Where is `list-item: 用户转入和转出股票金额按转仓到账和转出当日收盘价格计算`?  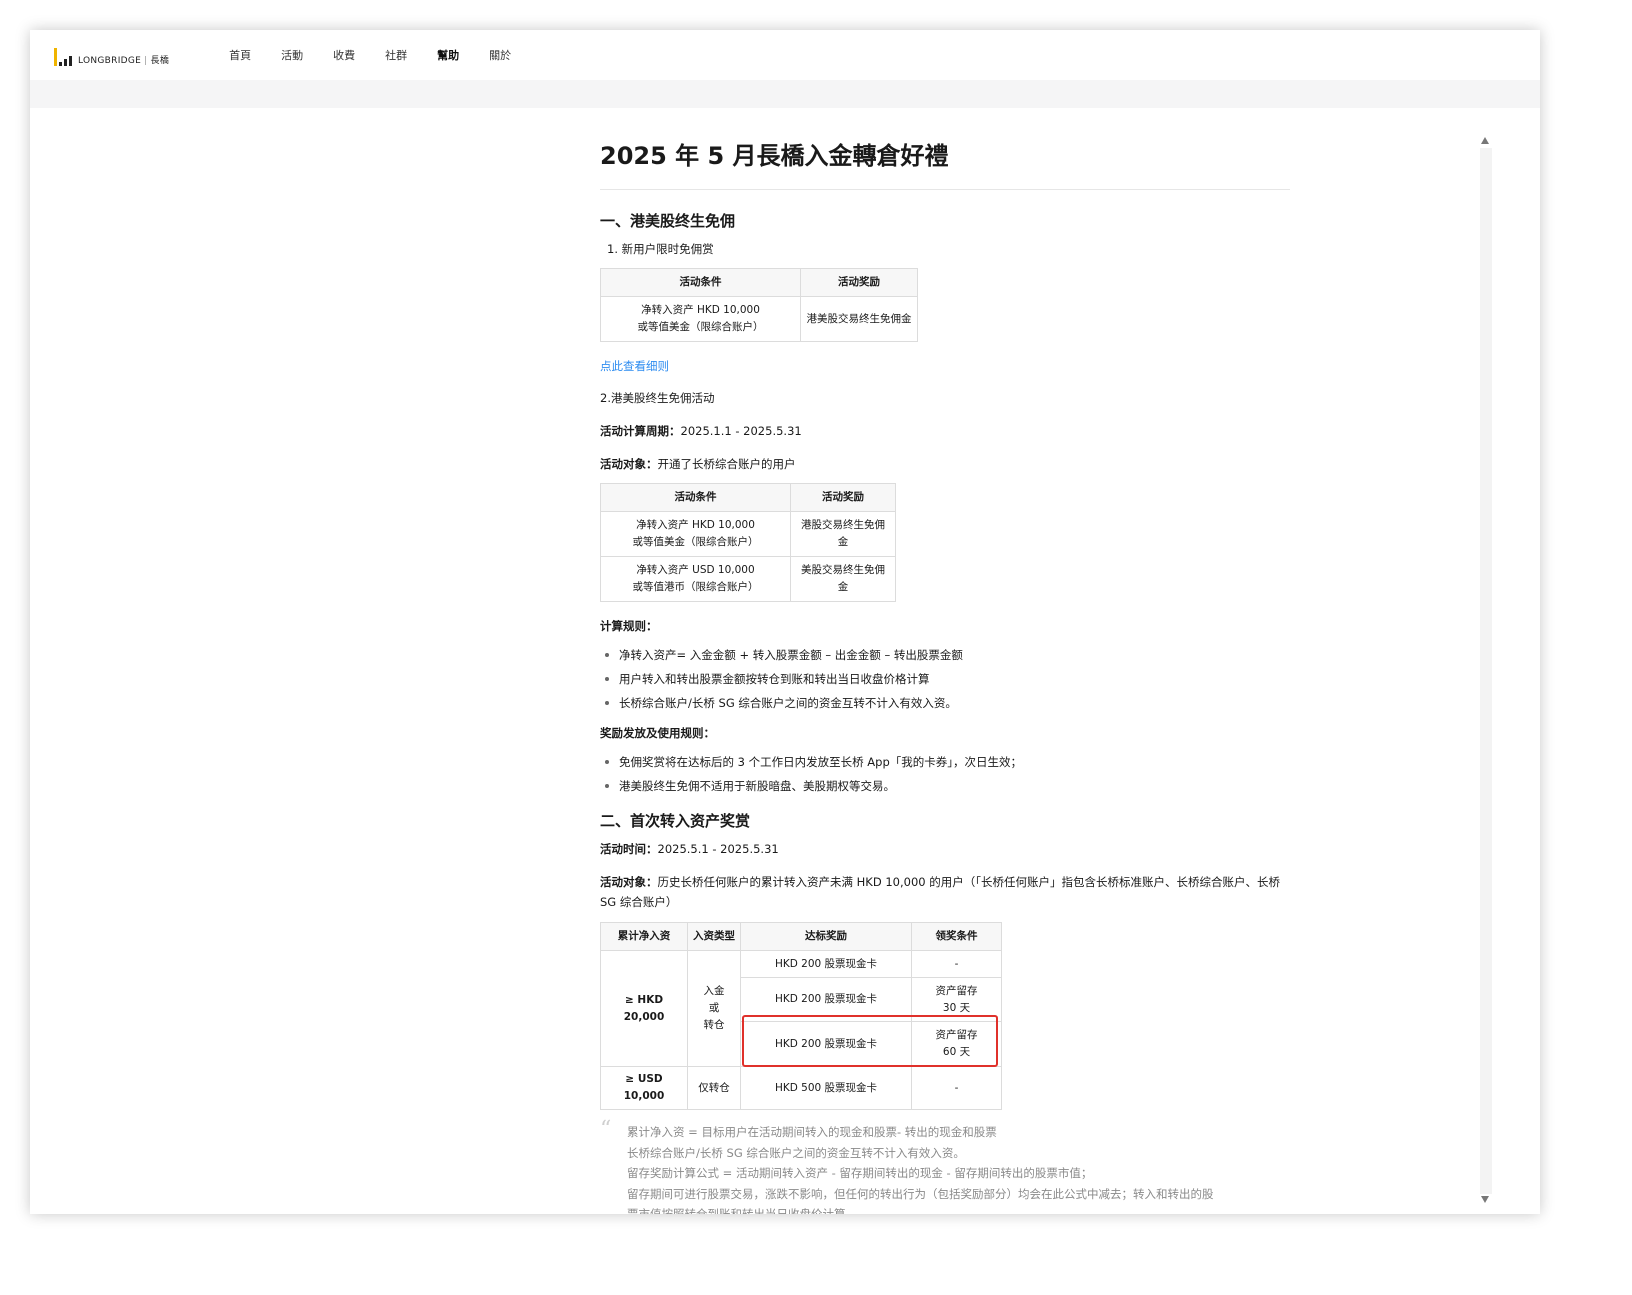 list-item: 用户转入和转出股票金额按转仓到账和转出当日收盘价格计算 is located at coordinates (945, 679).